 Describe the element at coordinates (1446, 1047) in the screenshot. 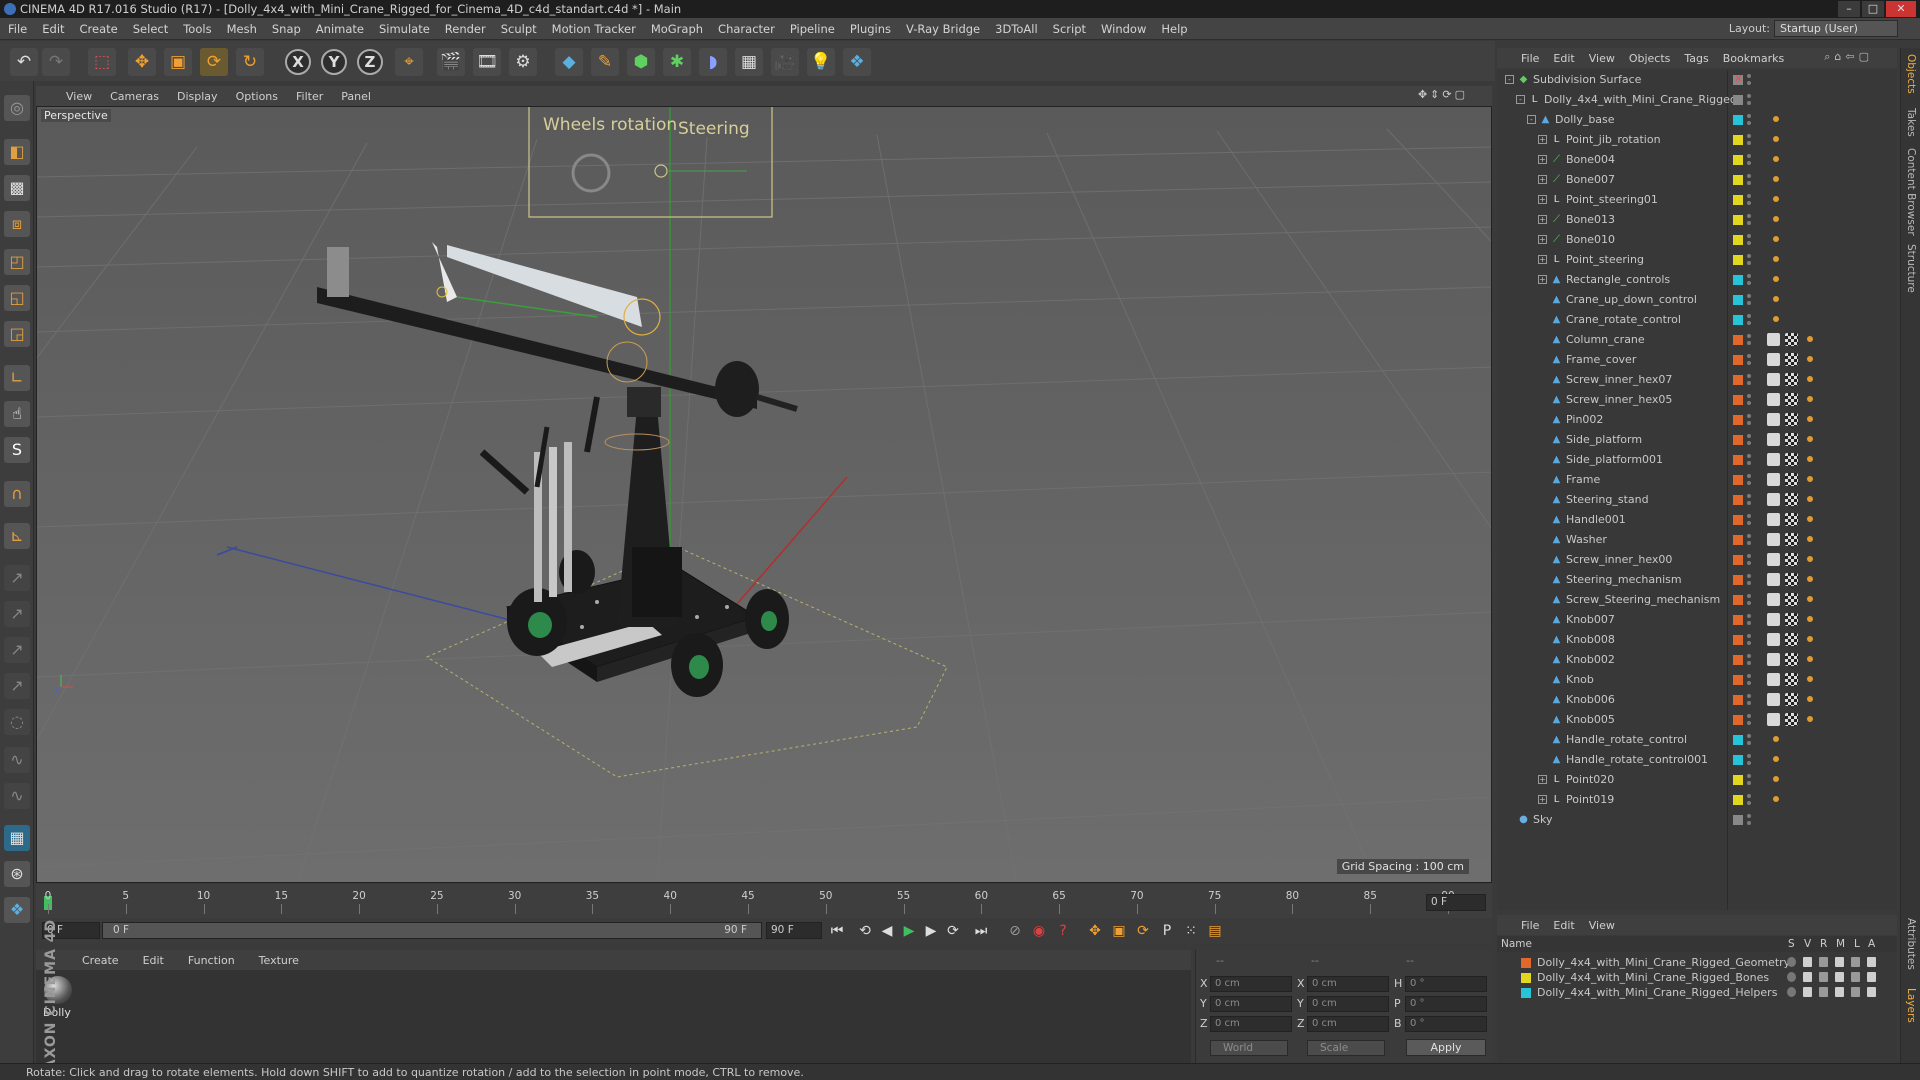

I see `apply-button: Apply` at that location.